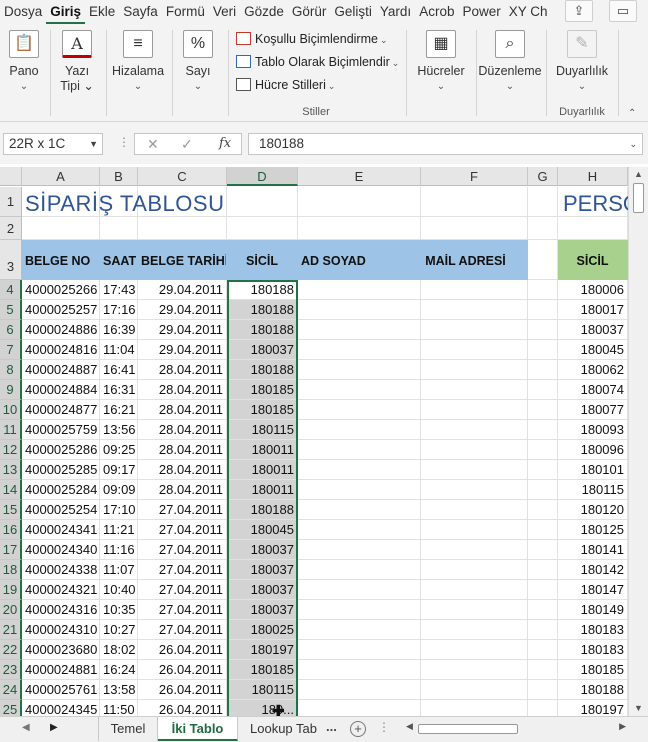  What do you see at coordinates (11, 176) in the screenshot?
I see `select-all-corner` at bounding box center [11, 176].